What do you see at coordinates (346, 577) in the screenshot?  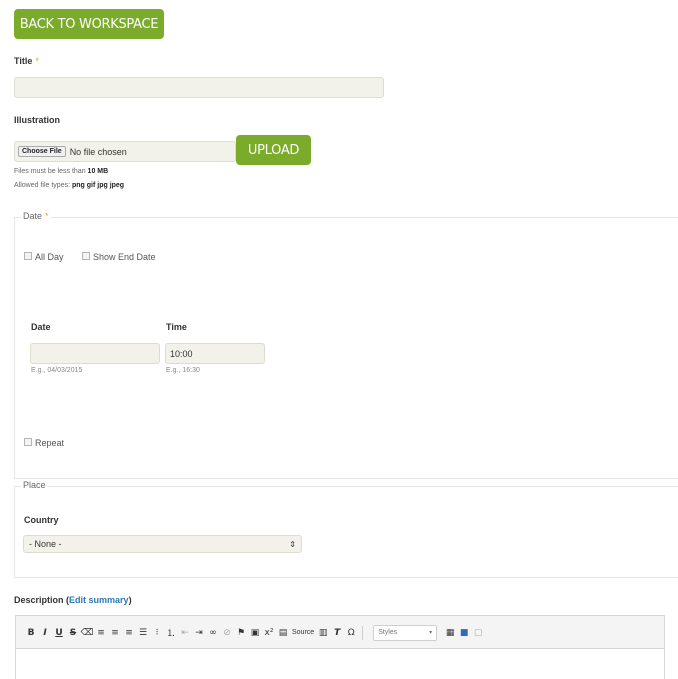 I see `place-fieldset-bottom-border` at bounding box center [346, 577].